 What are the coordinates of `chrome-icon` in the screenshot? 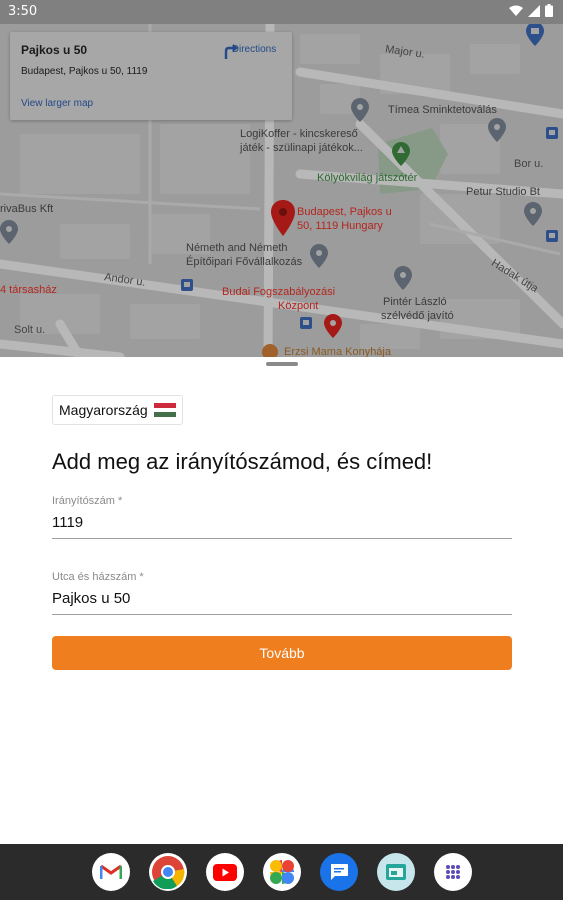 It's located at (167, 872).